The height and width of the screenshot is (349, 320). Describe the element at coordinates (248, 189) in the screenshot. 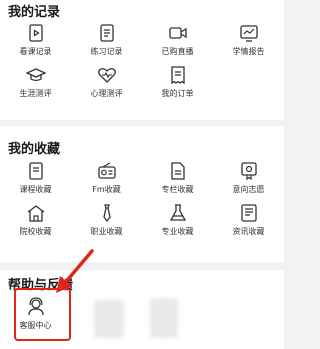

I see `intended-choices-label: 意向志愿` at that location.